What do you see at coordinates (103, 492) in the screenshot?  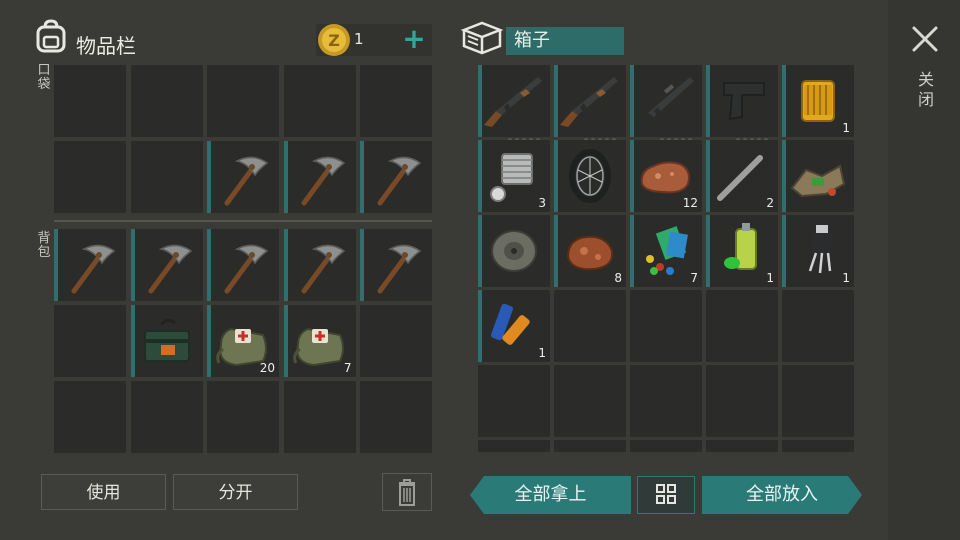 I see `use-button: 使用` at bounding box center [103, 492].